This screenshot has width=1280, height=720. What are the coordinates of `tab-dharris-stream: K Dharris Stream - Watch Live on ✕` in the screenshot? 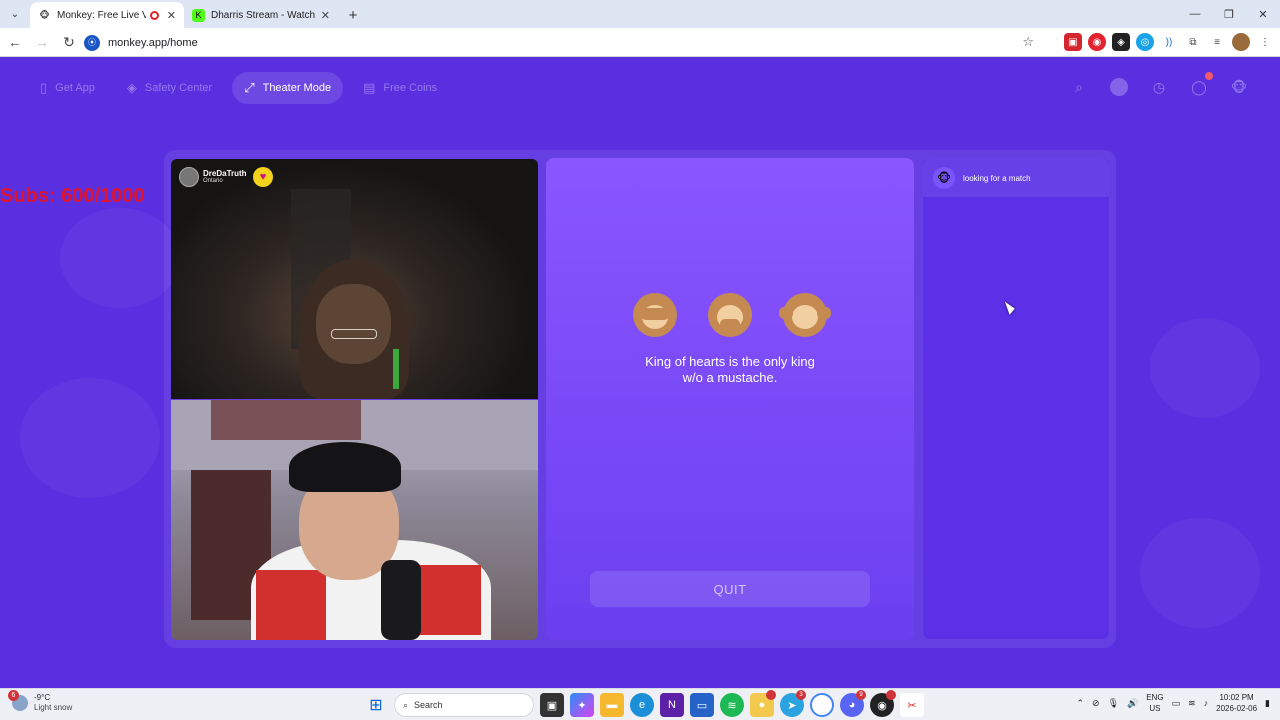 It's located at (261, 15).